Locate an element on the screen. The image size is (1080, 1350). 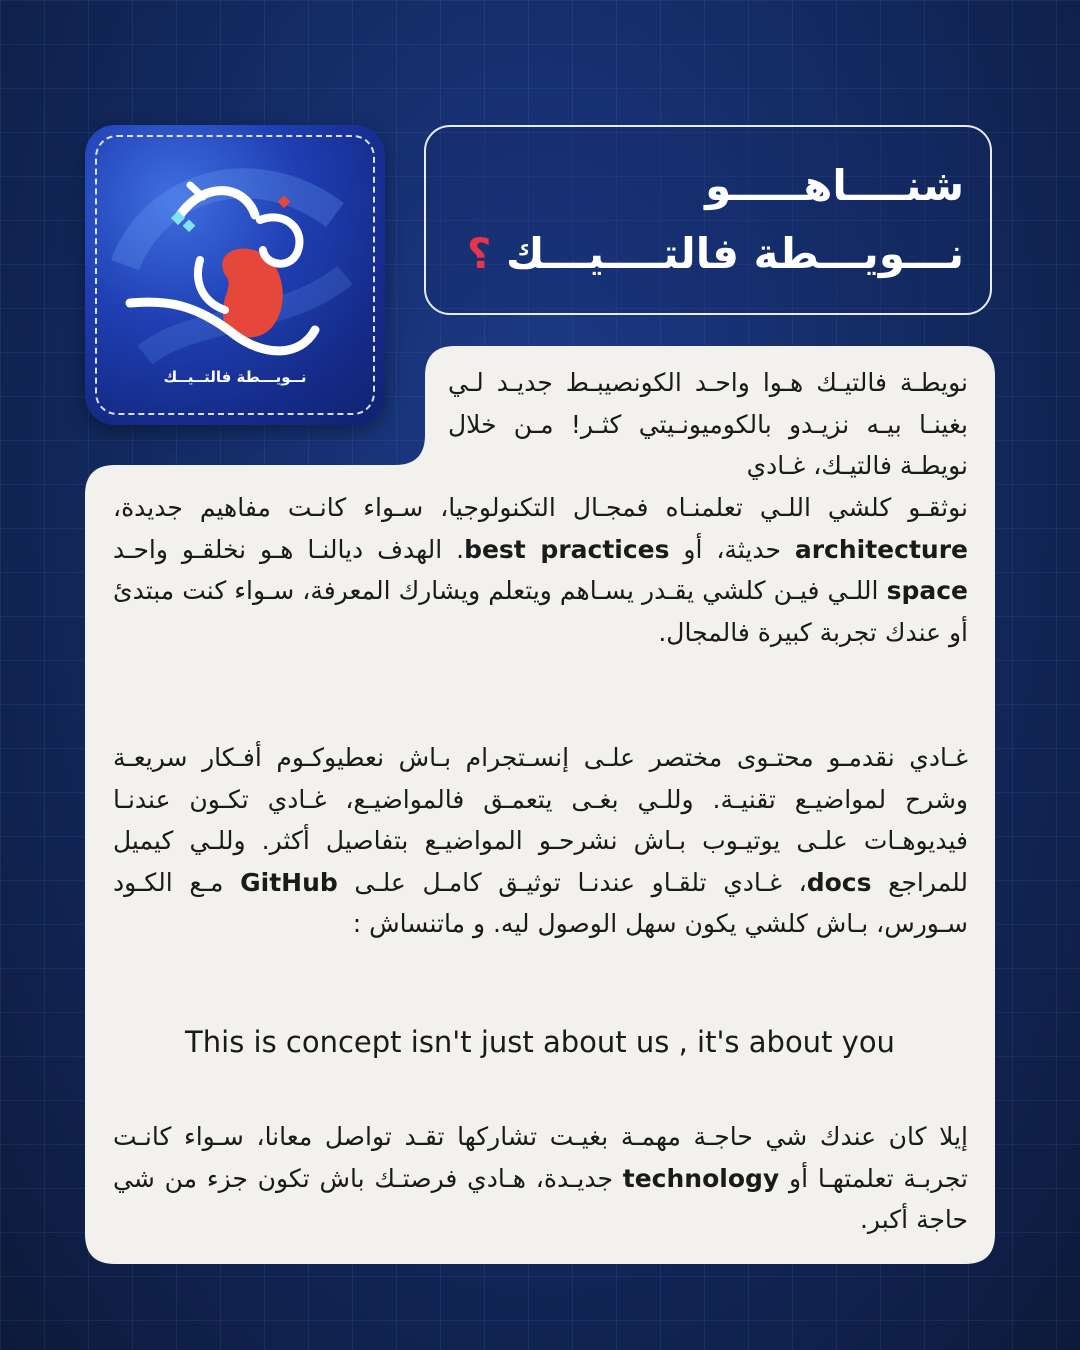
intro-text-2: حديثة، أو is located at coordinates (732, 549).